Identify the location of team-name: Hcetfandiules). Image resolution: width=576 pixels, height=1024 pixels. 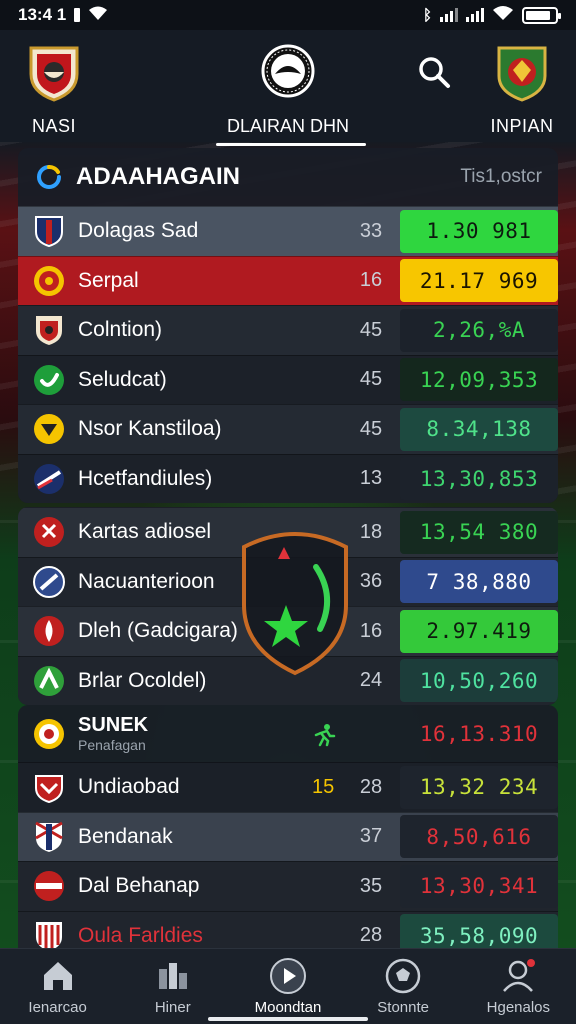
(145, 478).